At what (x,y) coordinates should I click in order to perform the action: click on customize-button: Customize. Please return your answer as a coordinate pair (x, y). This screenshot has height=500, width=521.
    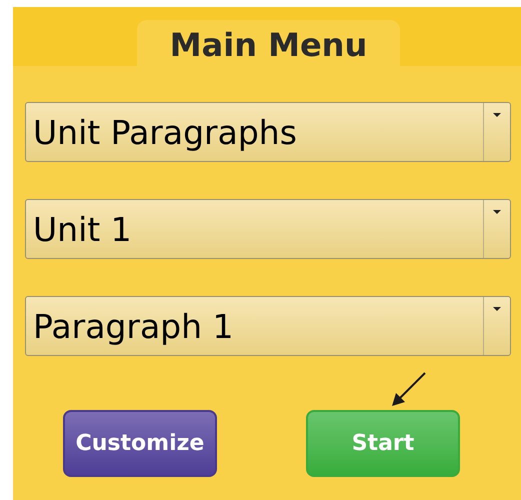
    Looking at the image, I should click on (140, 443).